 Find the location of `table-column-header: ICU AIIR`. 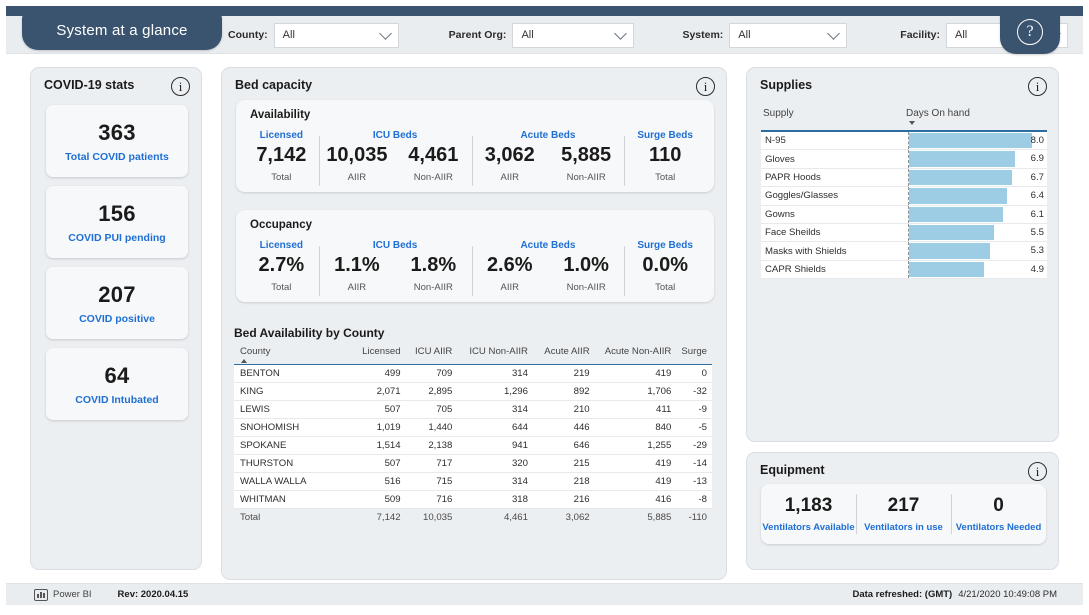

table-column-header: ICU AIIR is located at coordinates (431, 354).